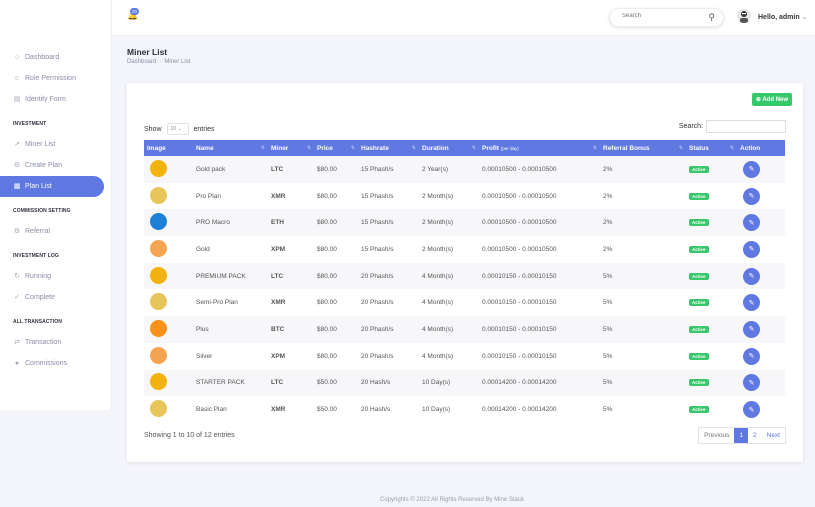 The height and width of the screenshot is (507, 815). Describe the element at coordinates (36, 256) in the screenshot. I see `section-investment-log: INVESTMENT LOG` at that location.